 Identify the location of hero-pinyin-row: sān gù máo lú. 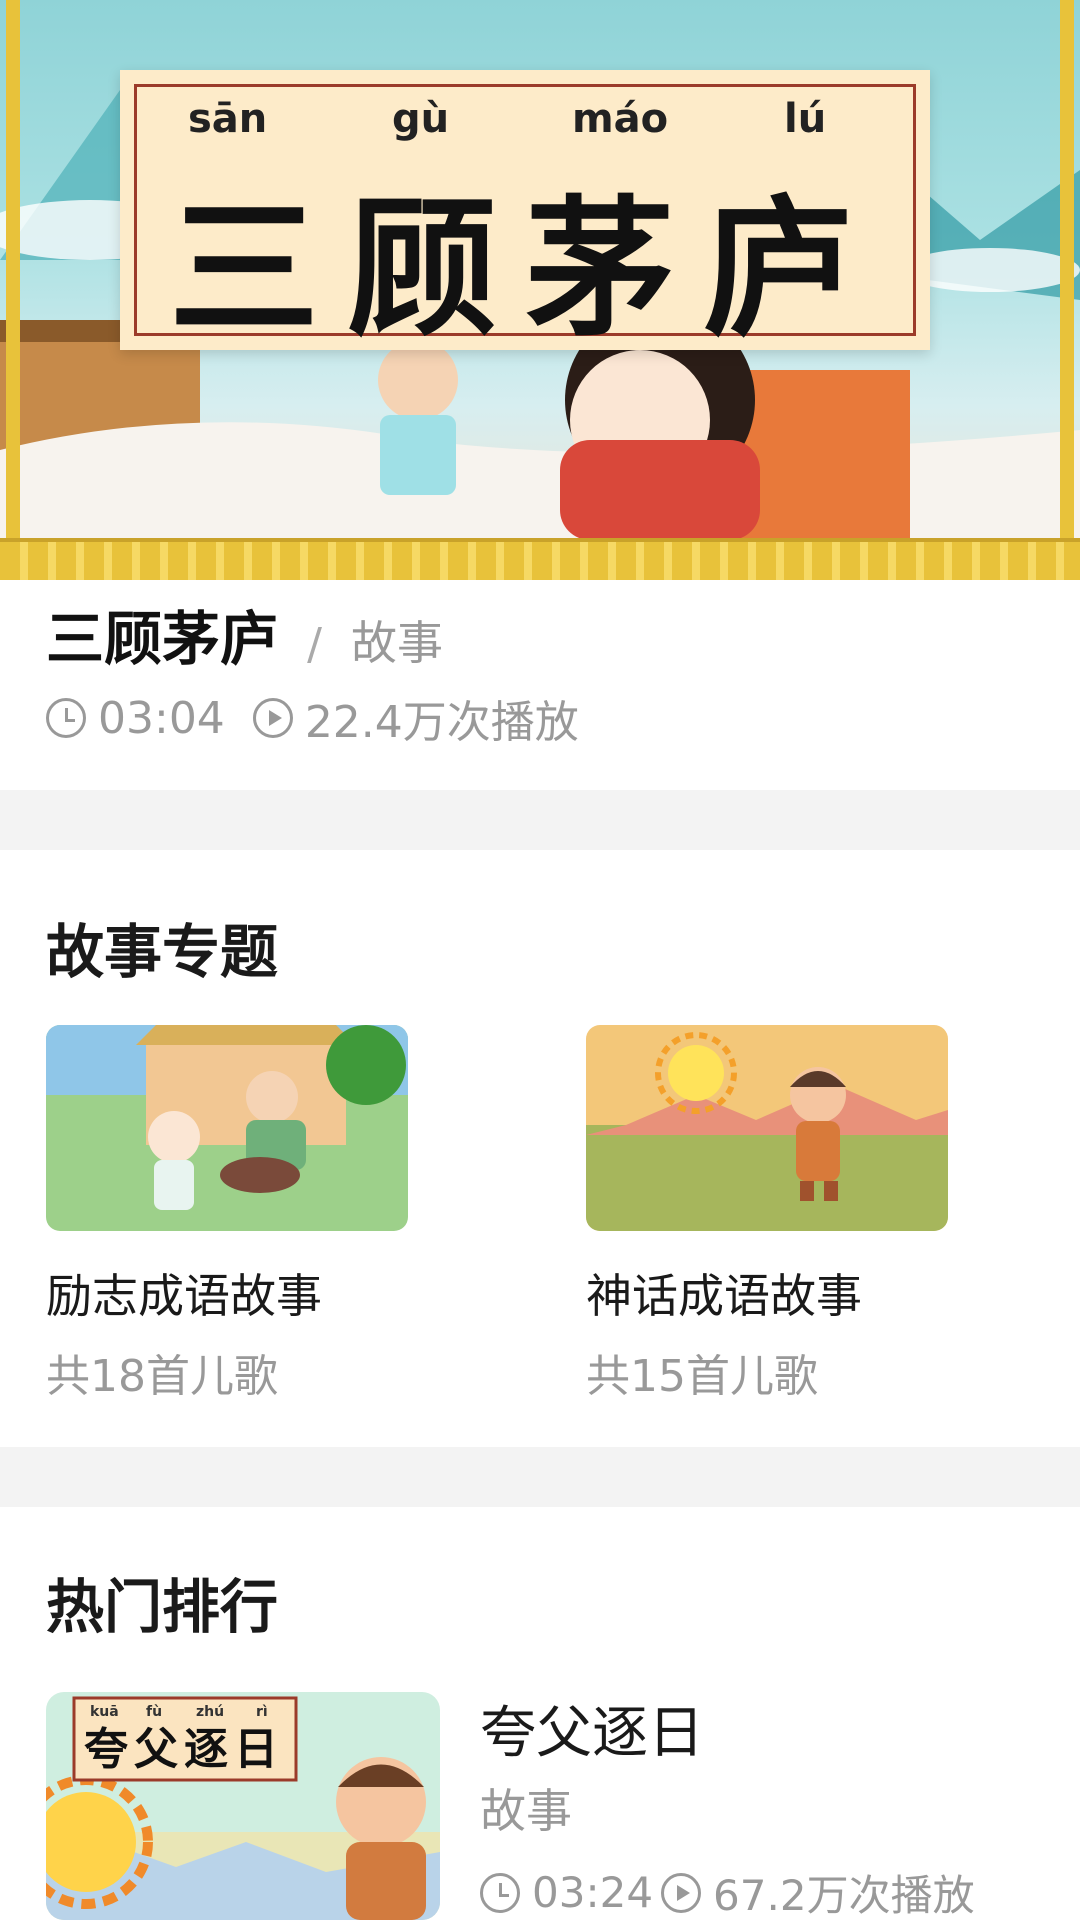
(525, 121).